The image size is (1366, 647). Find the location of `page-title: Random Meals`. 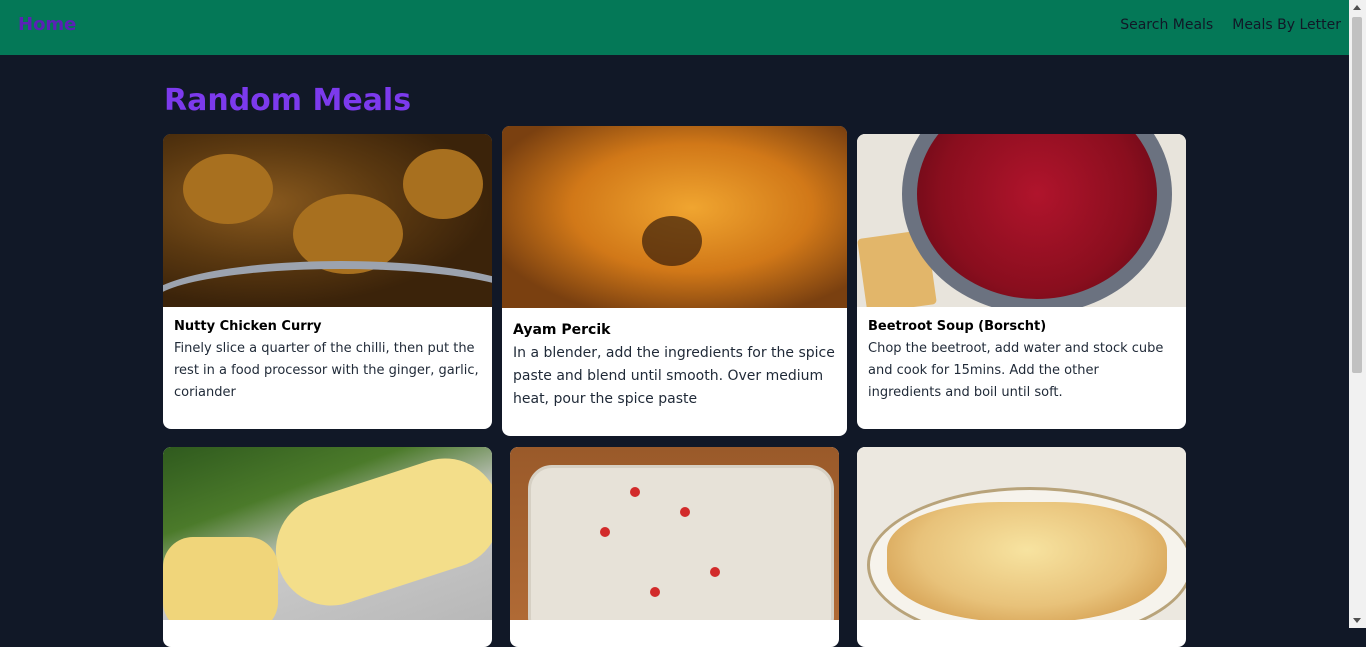

page-title: Random Meals is located at coordinates (288, 100).